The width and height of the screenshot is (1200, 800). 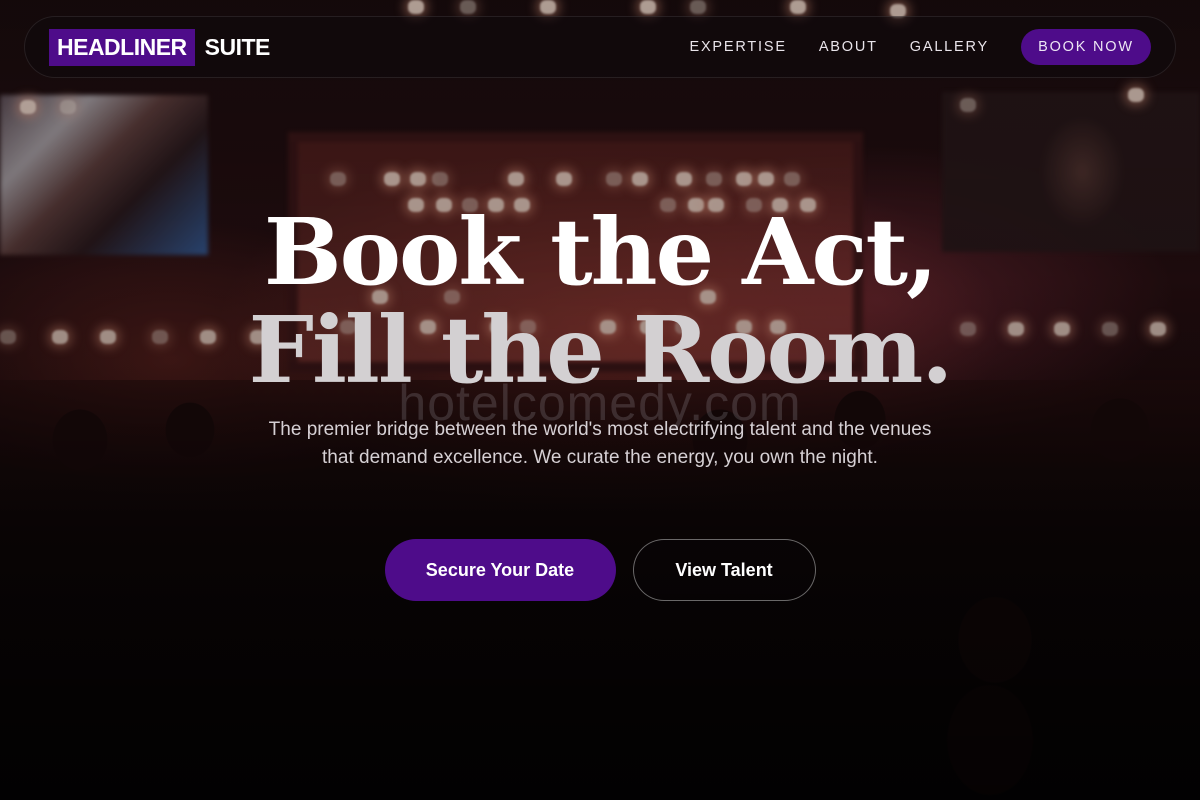 What do you see at coordinates (237, 46) in the screenshot?
I see `logo-suite: SUITE` at bounding box center [237, 46].